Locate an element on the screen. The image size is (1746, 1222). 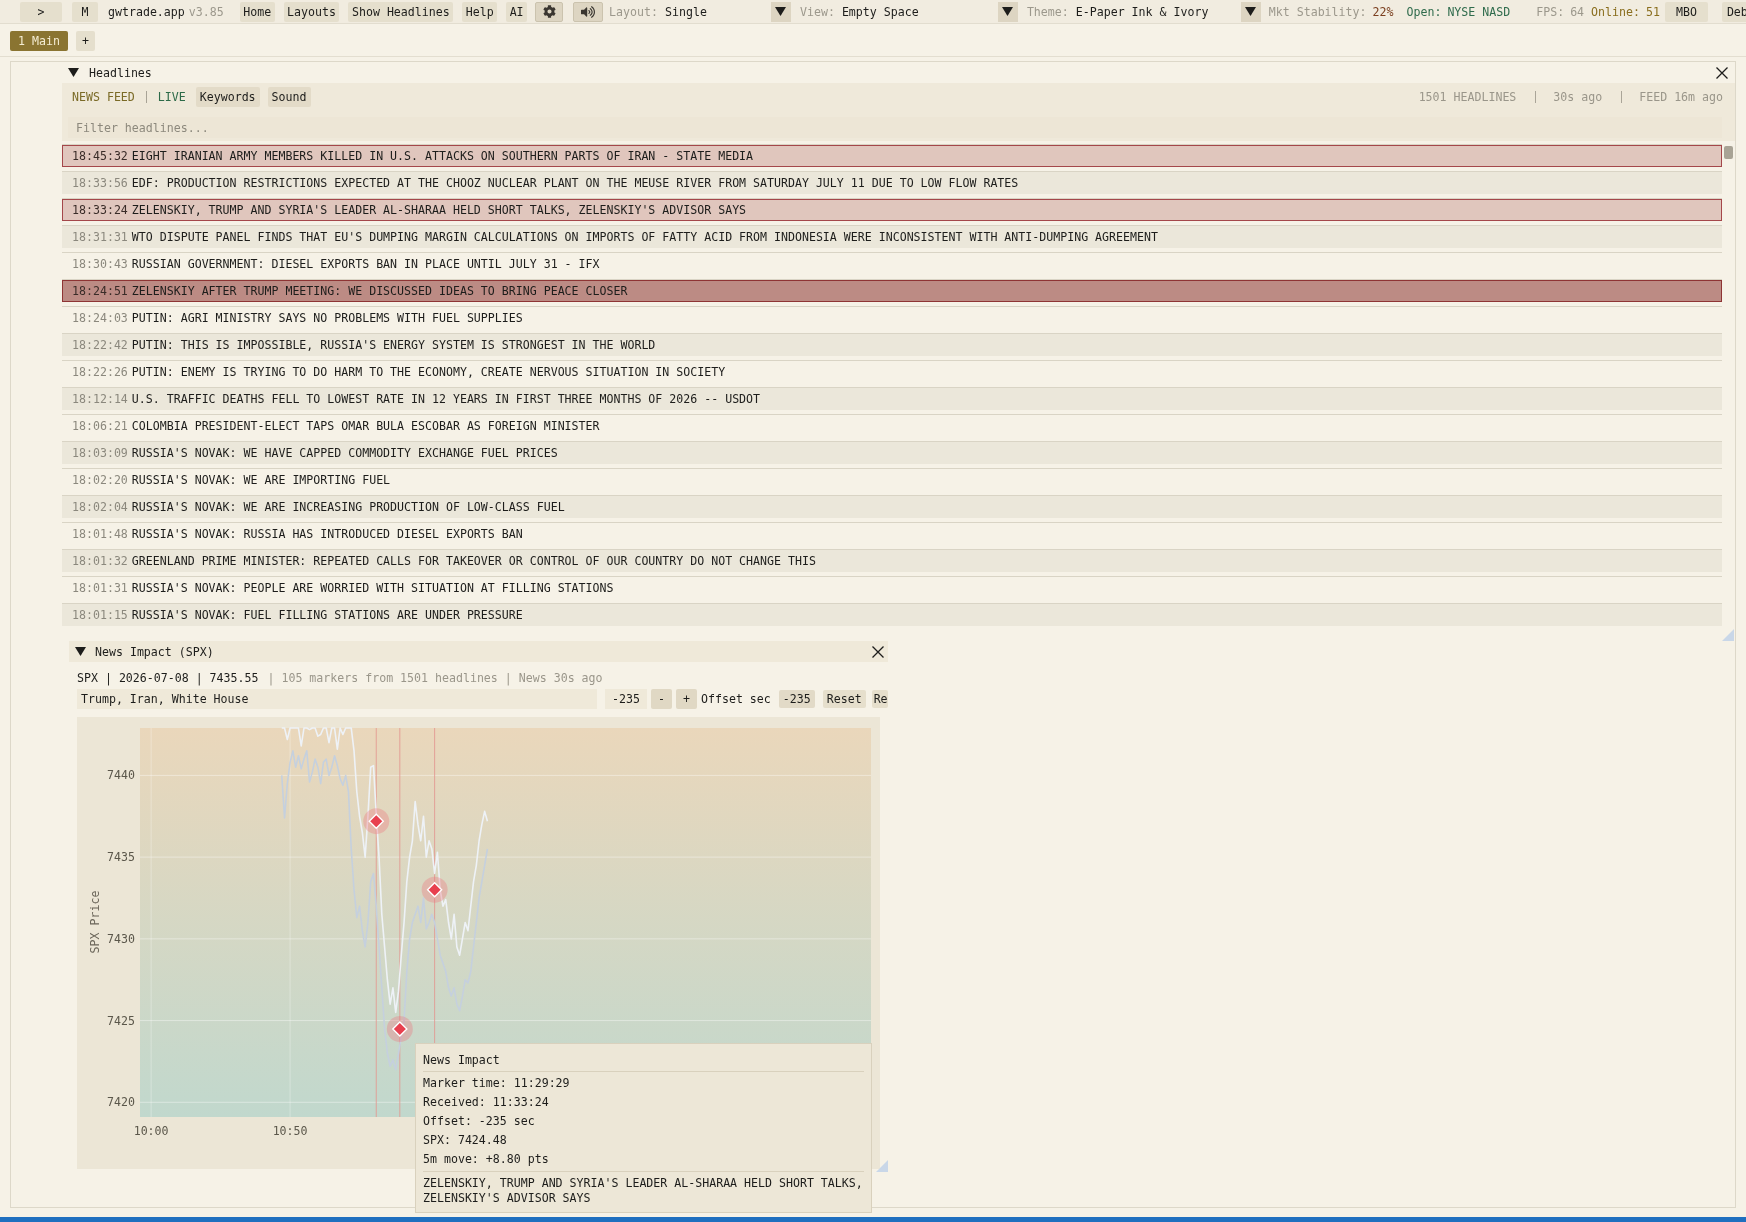
tooltip-field: 5m move: +8.80 pts is located at coordinates (643, 1159).